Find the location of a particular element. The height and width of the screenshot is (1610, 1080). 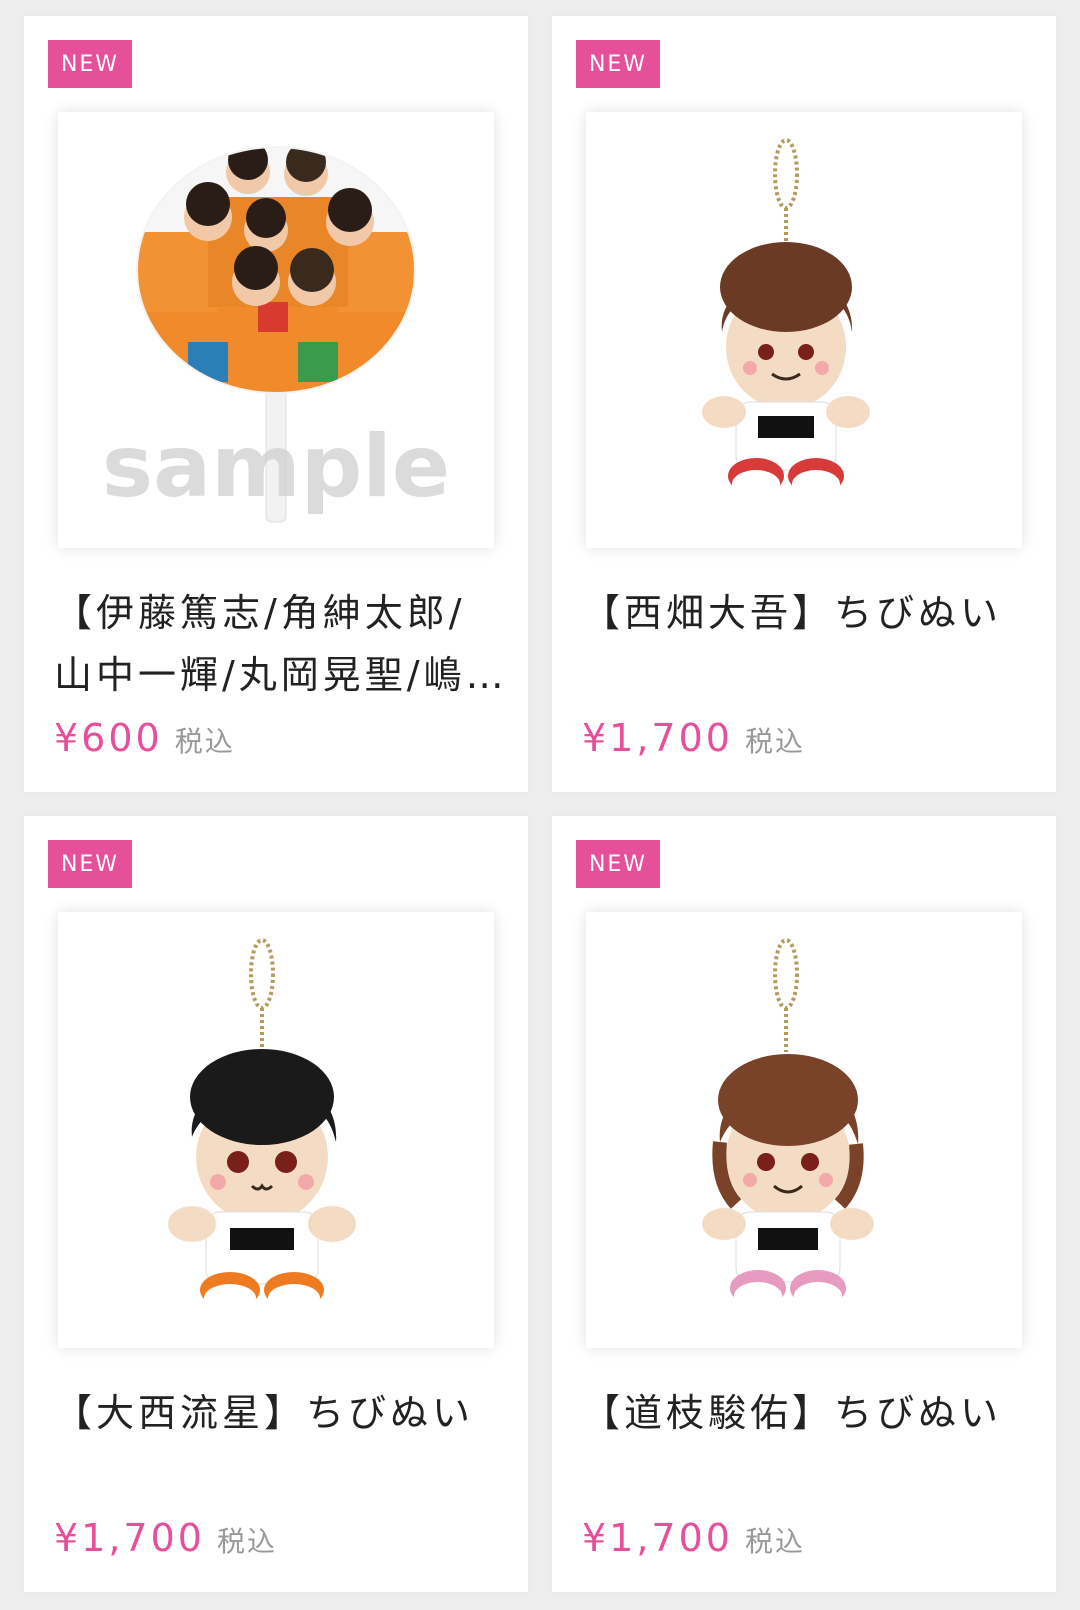

product-image-uchiwa-fan: sample is located at coordinates (276, 330).